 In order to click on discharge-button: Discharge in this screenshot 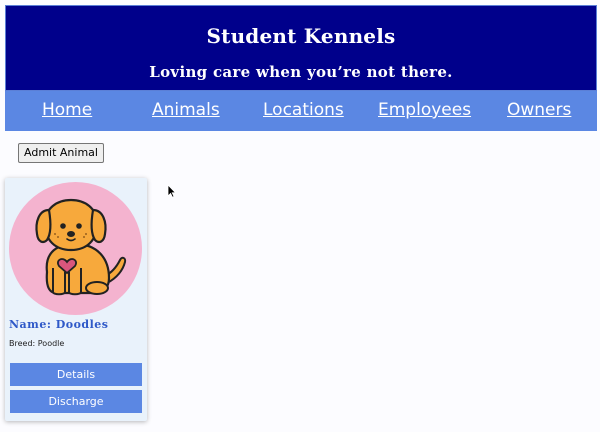, I will do `click(76, 401)`.